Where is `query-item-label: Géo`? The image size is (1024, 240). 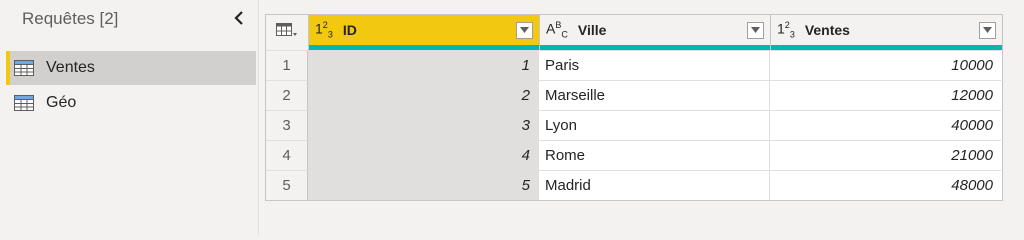
query-item-label: Géo is located at coordinates (61, 102).